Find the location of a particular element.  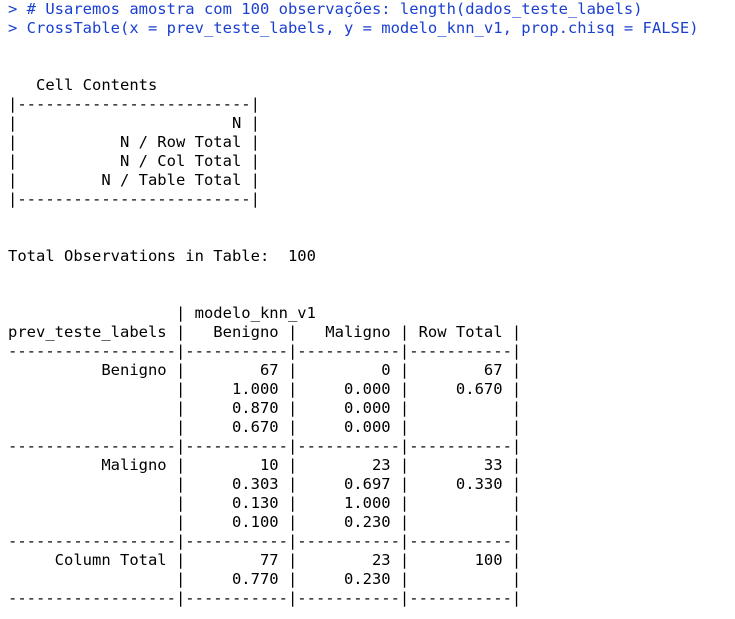

cell-contents-row: | N / Table Total | is located at coordinates (134, 180).